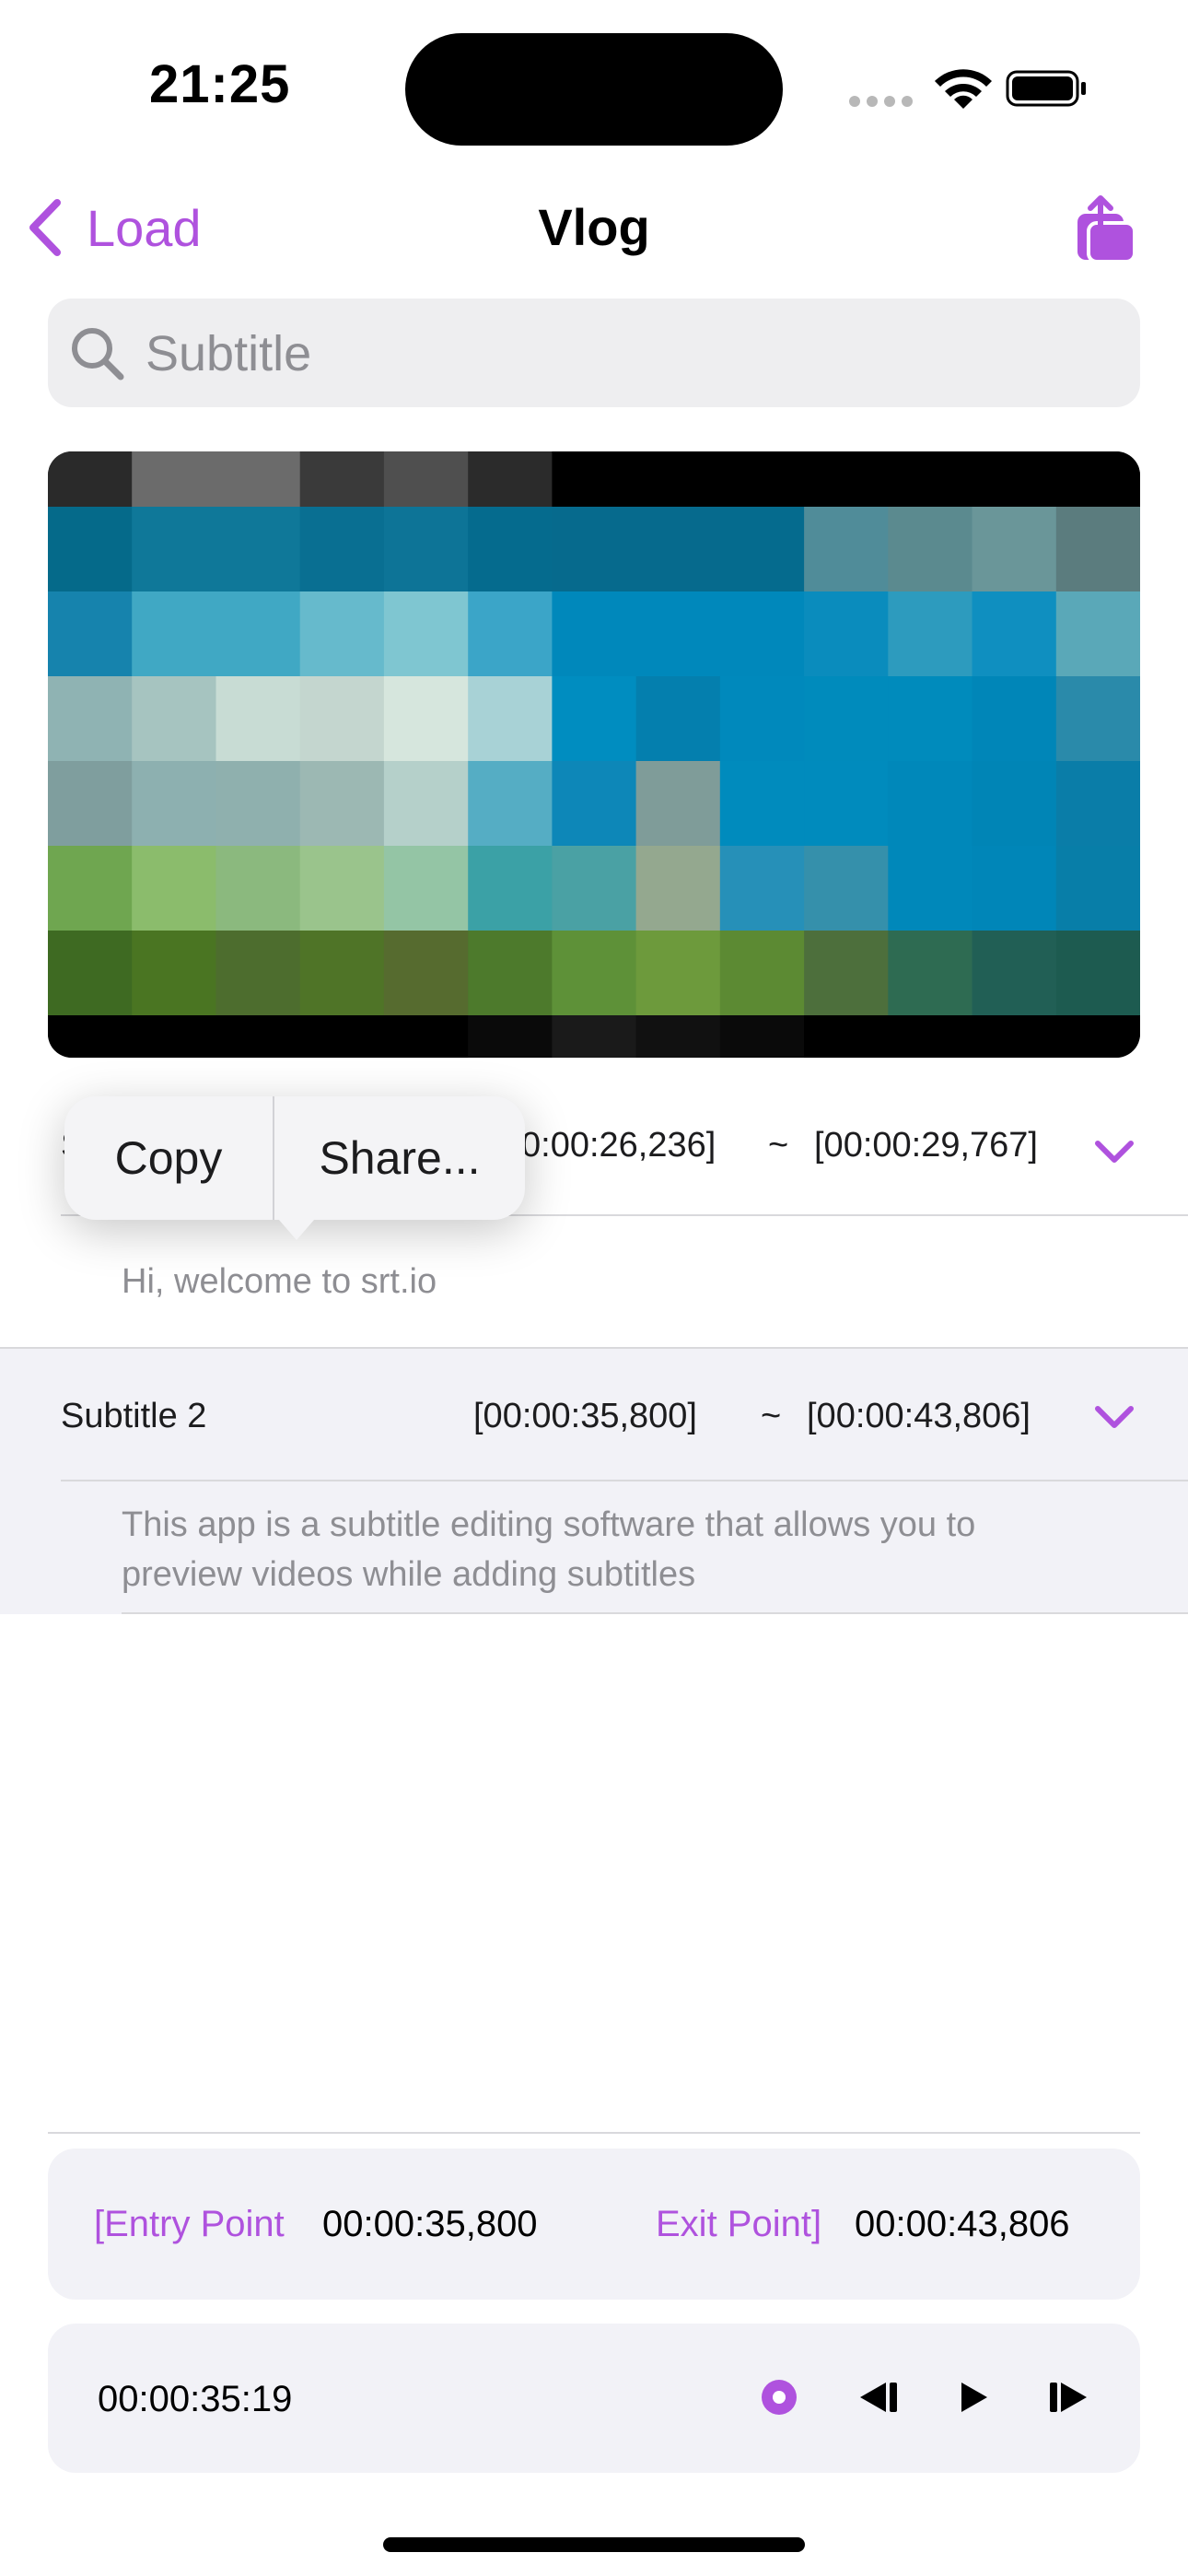 This screenshot has height=2576, width=1188. I want to click on step-forward-icon, so click(1070, 2397).